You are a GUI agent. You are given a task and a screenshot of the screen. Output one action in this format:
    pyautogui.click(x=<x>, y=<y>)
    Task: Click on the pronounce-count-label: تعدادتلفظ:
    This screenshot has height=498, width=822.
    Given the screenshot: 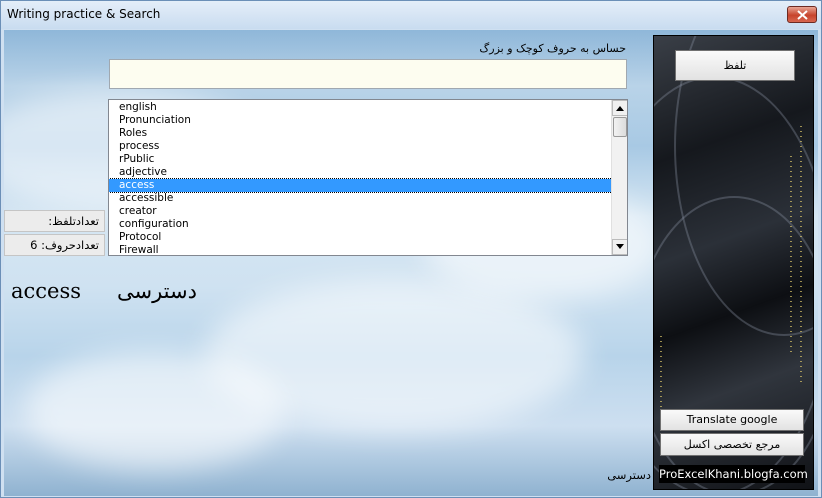 What is the action you would take?
    pyautogui.click(x=73, y=221)
    